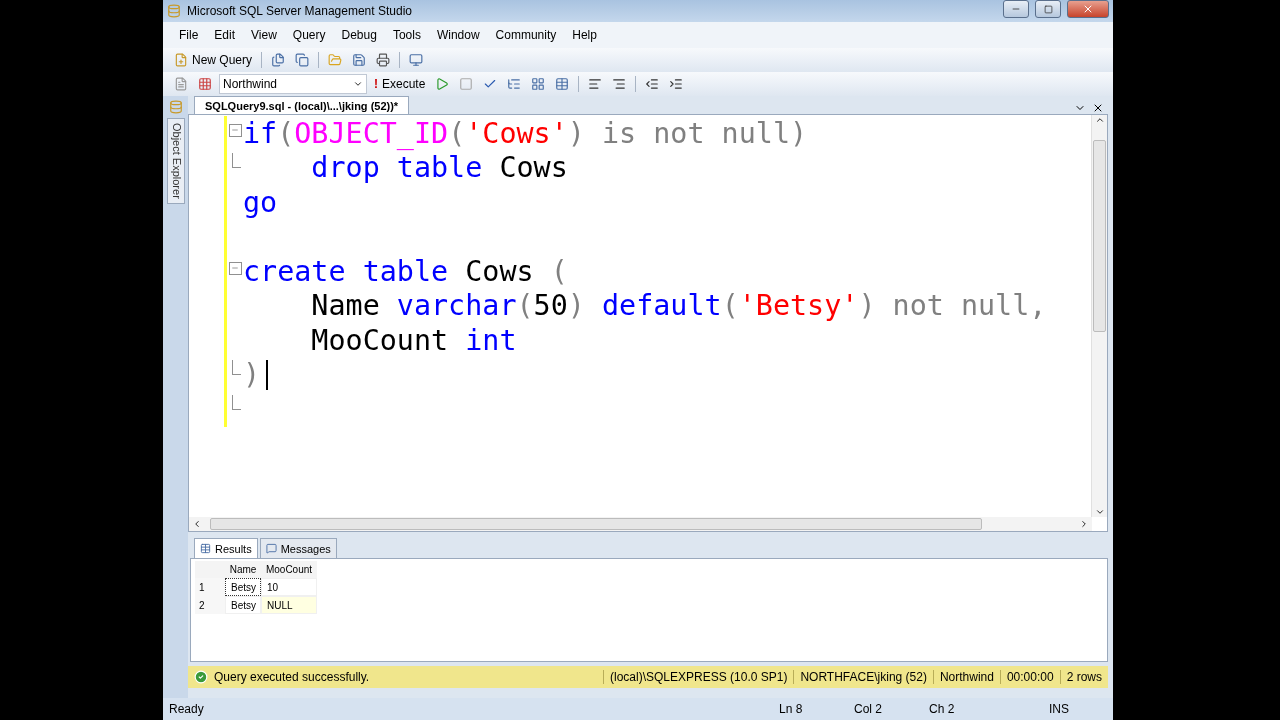 The height and width of the screenshot is (720, 1280). What do you see at coordinates (458, 35) in the screenshot?
I see `menu-item: Window` at bounding box center [458, 35].